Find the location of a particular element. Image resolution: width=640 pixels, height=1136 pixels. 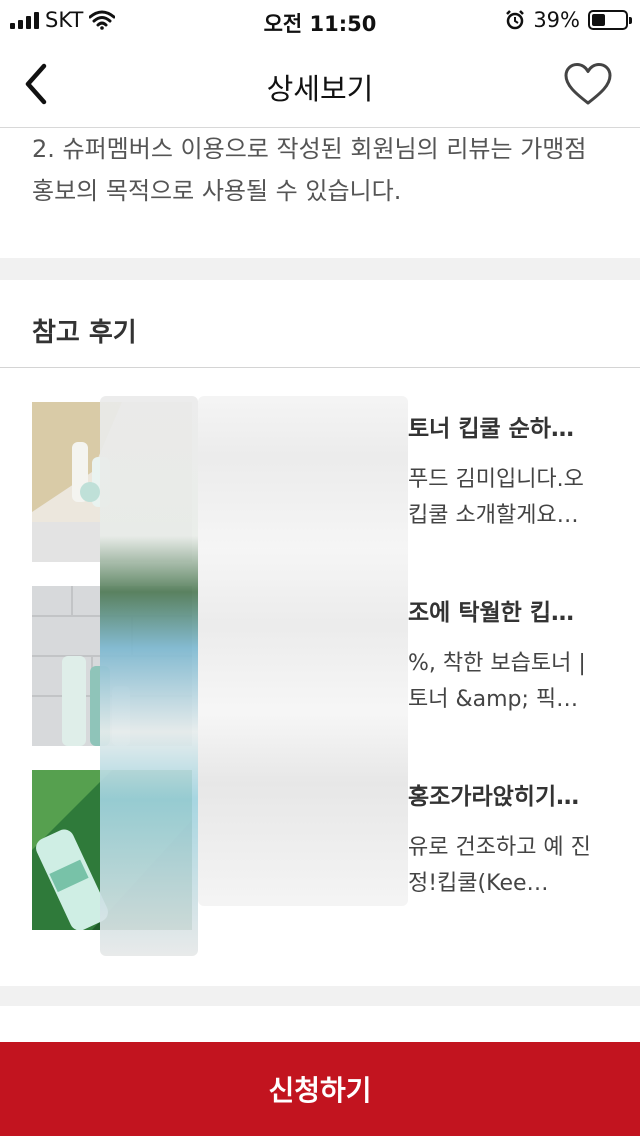

heart-outline-icon is located at coordinates (588, 84).